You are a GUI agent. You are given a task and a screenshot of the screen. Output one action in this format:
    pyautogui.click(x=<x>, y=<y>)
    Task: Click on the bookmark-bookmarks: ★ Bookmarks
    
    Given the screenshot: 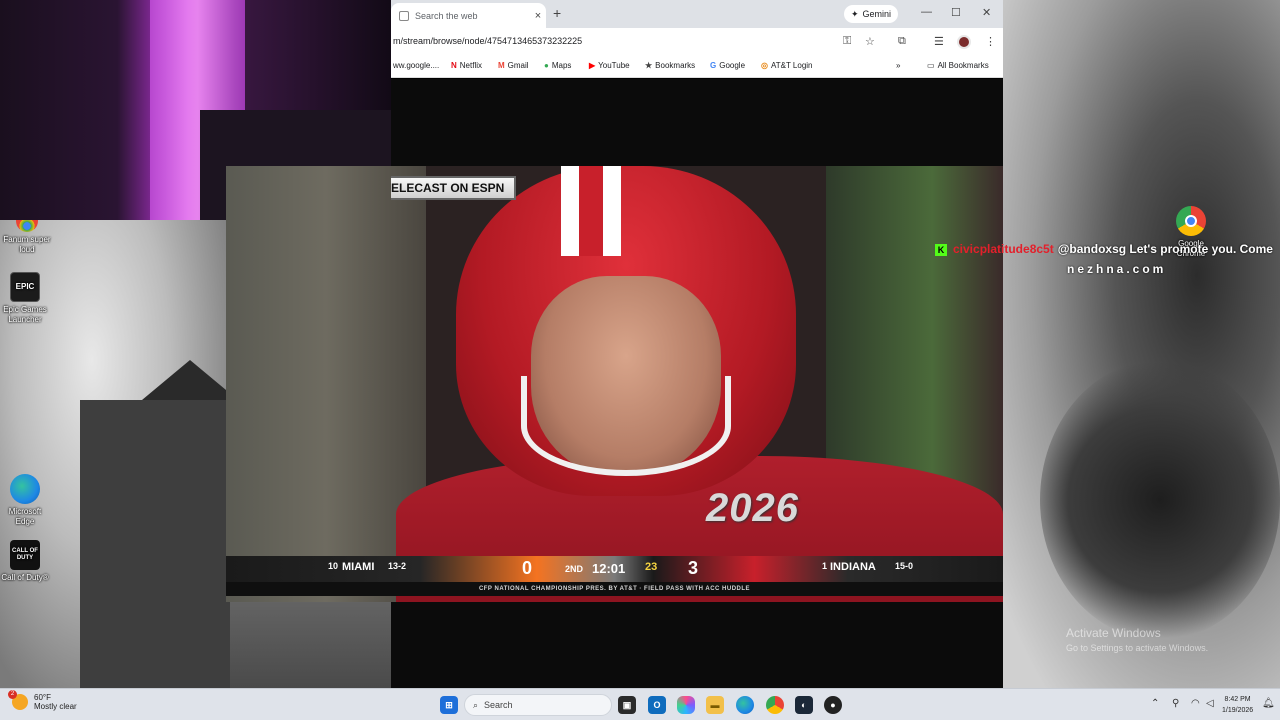 What is the action you would take?
    pyautogui.click(x=670, y=65)
    